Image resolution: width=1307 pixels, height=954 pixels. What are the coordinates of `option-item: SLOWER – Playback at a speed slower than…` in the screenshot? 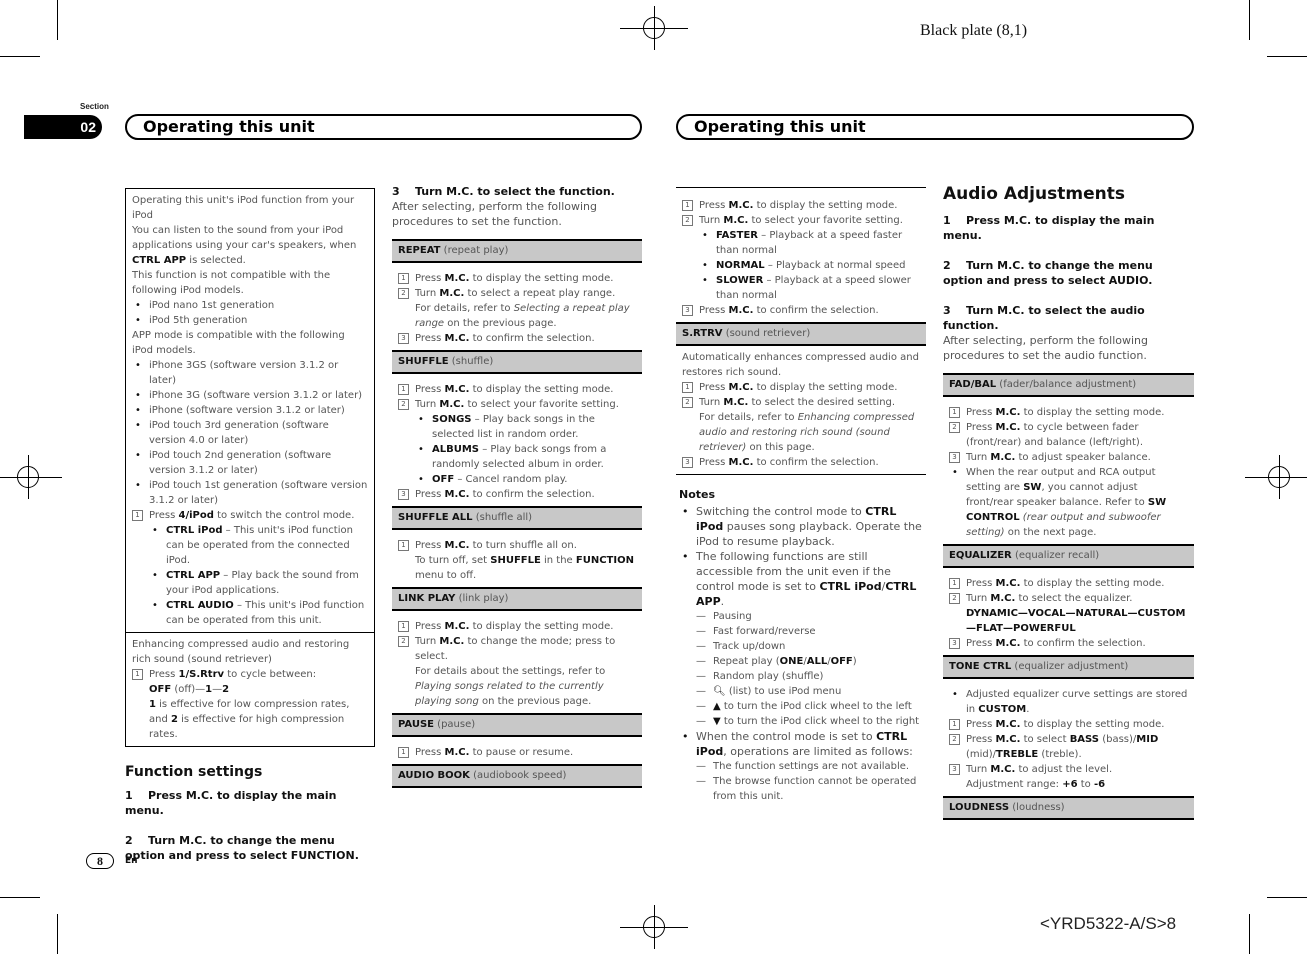 It's located at (809, 288).